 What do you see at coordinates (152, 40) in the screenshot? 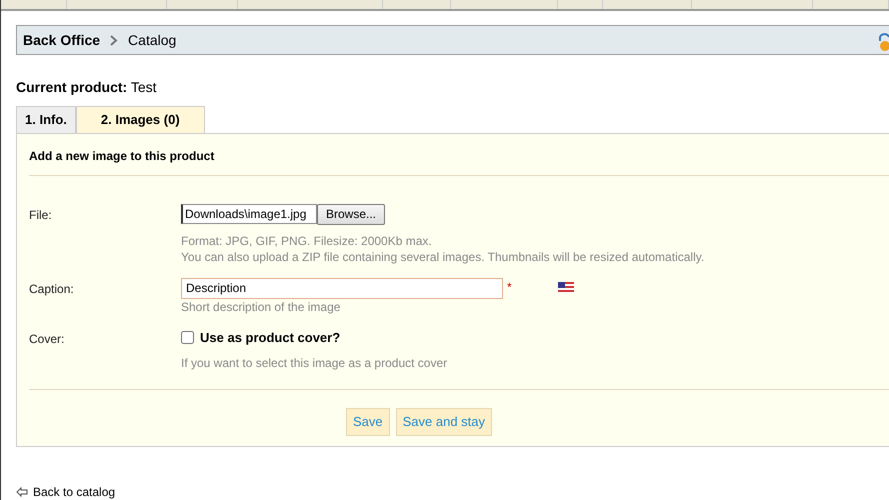
I see `breadcrumb-item: Catalog` at bounding box center [152, 40].